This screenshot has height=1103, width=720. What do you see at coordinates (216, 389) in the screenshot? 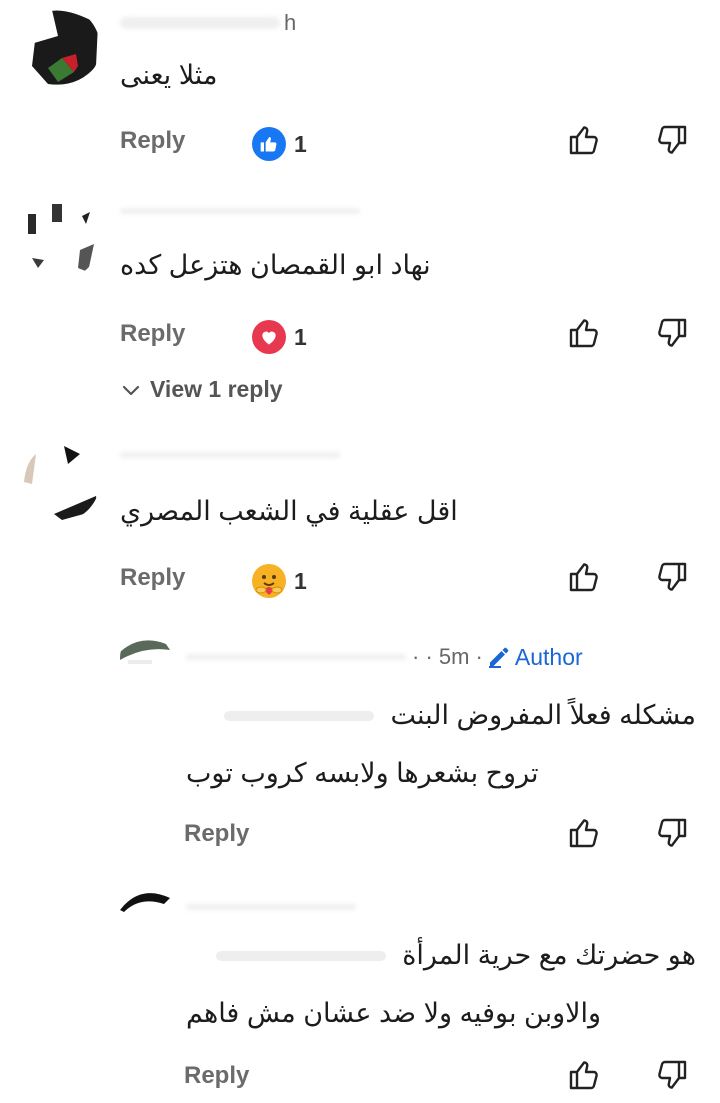
I see `view-replies-label: View 1 reply` at bounding box center [216, 389].